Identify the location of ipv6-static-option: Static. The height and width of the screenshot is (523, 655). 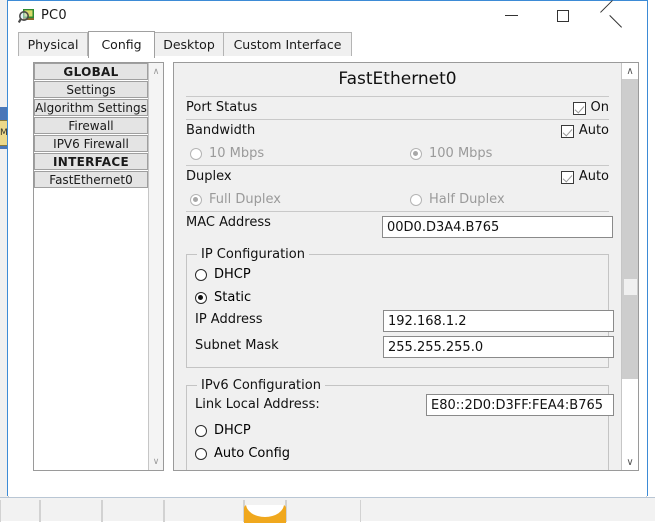
(223, 468).